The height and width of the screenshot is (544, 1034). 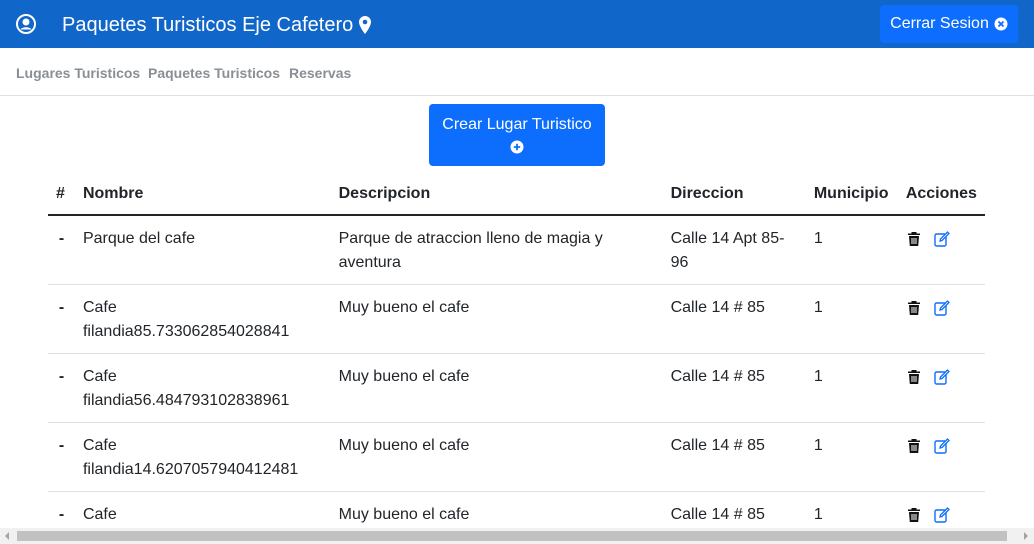 I want to click on logout-button: Cerrar Sesion, so click(x=949, y=24).